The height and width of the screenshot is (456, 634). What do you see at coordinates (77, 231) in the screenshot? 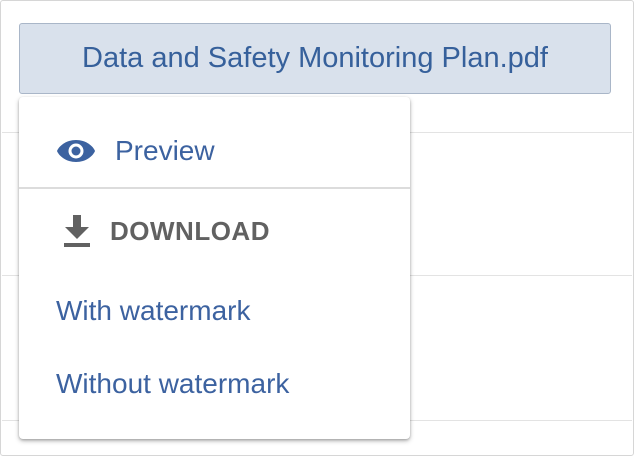
I see `download-icon` at bounding box center [77, 231].